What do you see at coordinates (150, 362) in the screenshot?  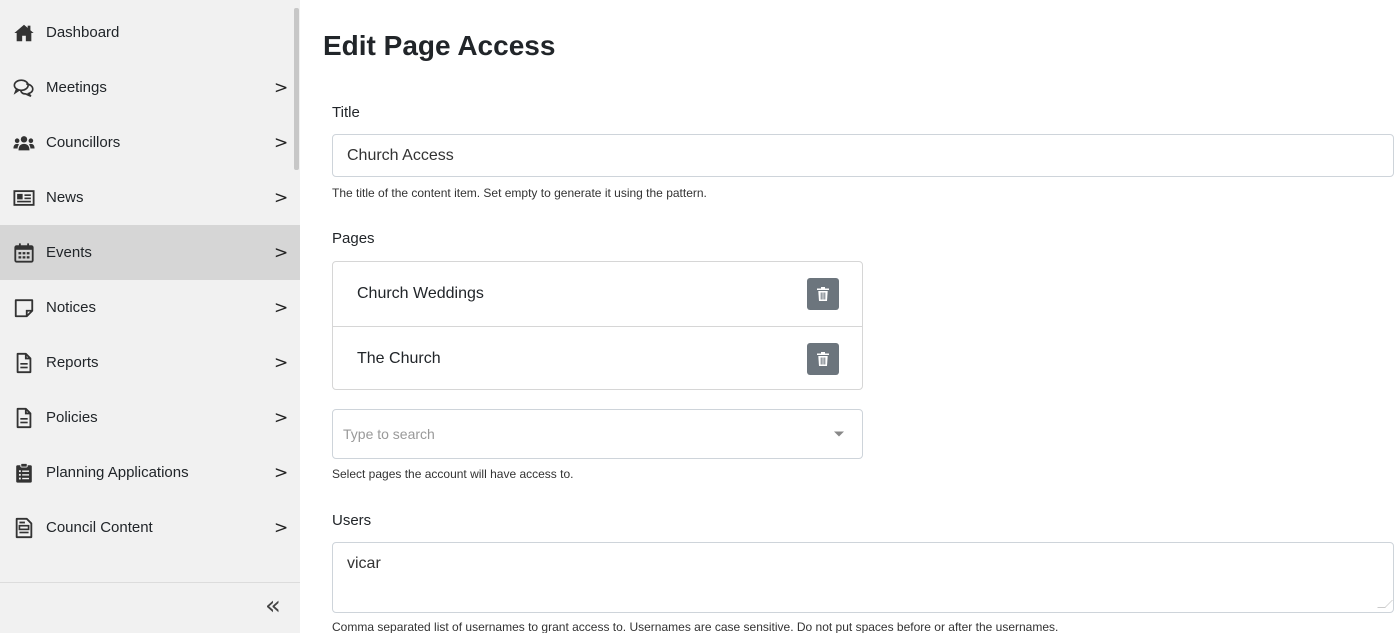 I see `sidebar-item-reports: Reports >` at bounding box center [150, 362].